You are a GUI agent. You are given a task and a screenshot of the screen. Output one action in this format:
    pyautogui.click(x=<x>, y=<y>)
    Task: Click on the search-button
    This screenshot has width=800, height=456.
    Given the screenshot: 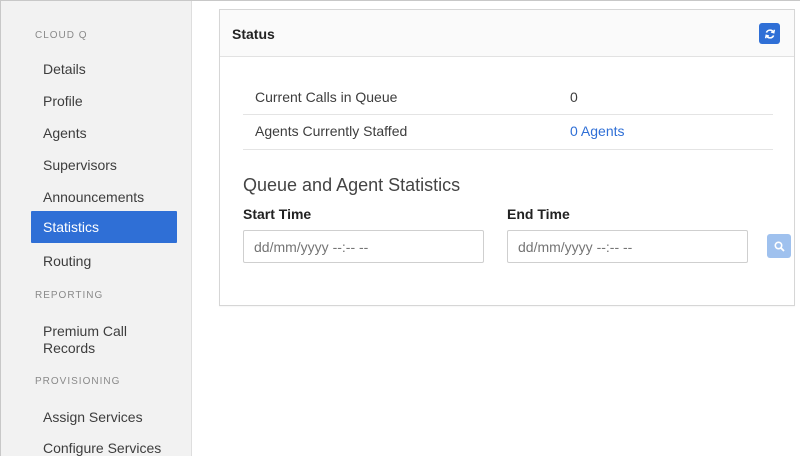 What is the action you would take?
    pyautogui.click(x=779, y=246)
    